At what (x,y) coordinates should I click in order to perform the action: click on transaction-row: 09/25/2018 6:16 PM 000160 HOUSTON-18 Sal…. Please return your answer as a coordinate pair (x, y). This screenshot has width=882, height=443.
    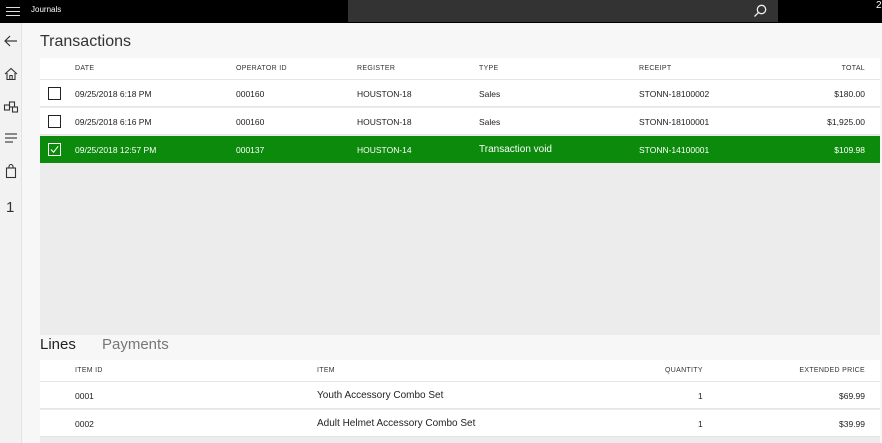
    Looking at the image, I should click on (460, 121).